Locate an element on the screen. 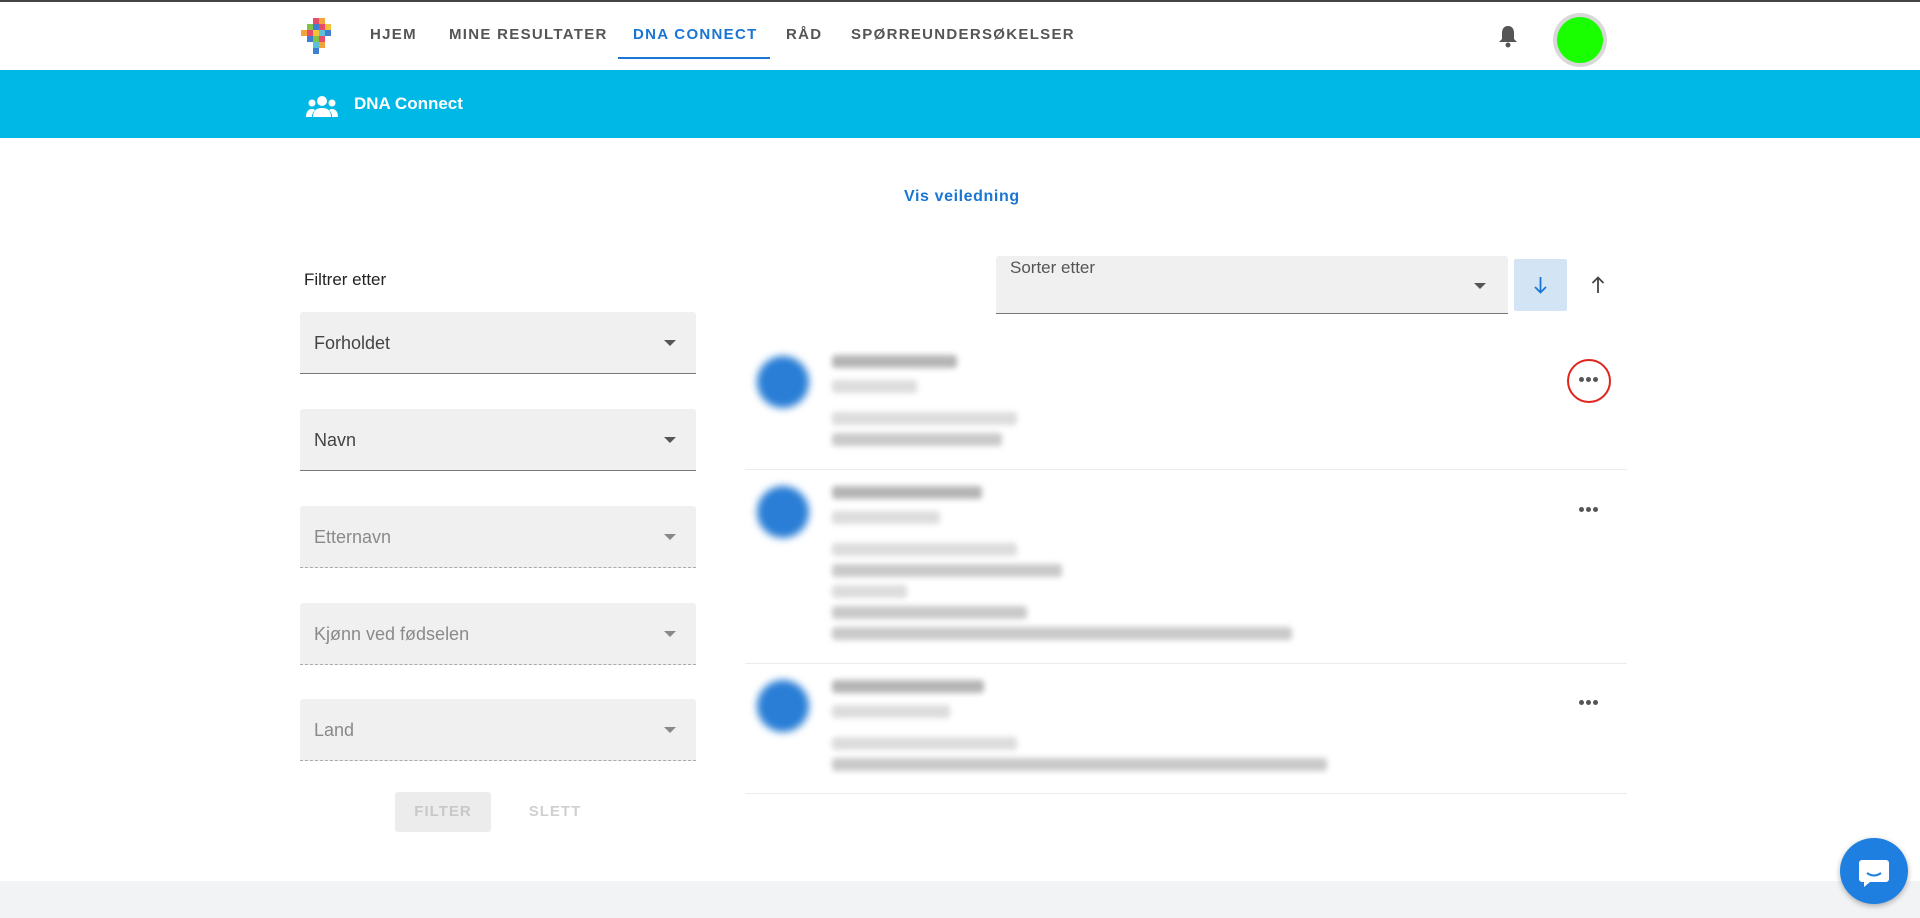 This screenshot has height=918, width=1920. page-footer is located at coordinates (960, 899).